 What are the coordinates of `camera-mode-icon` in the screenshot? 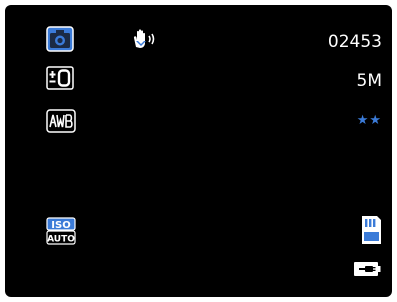 It's located at (60, 39).